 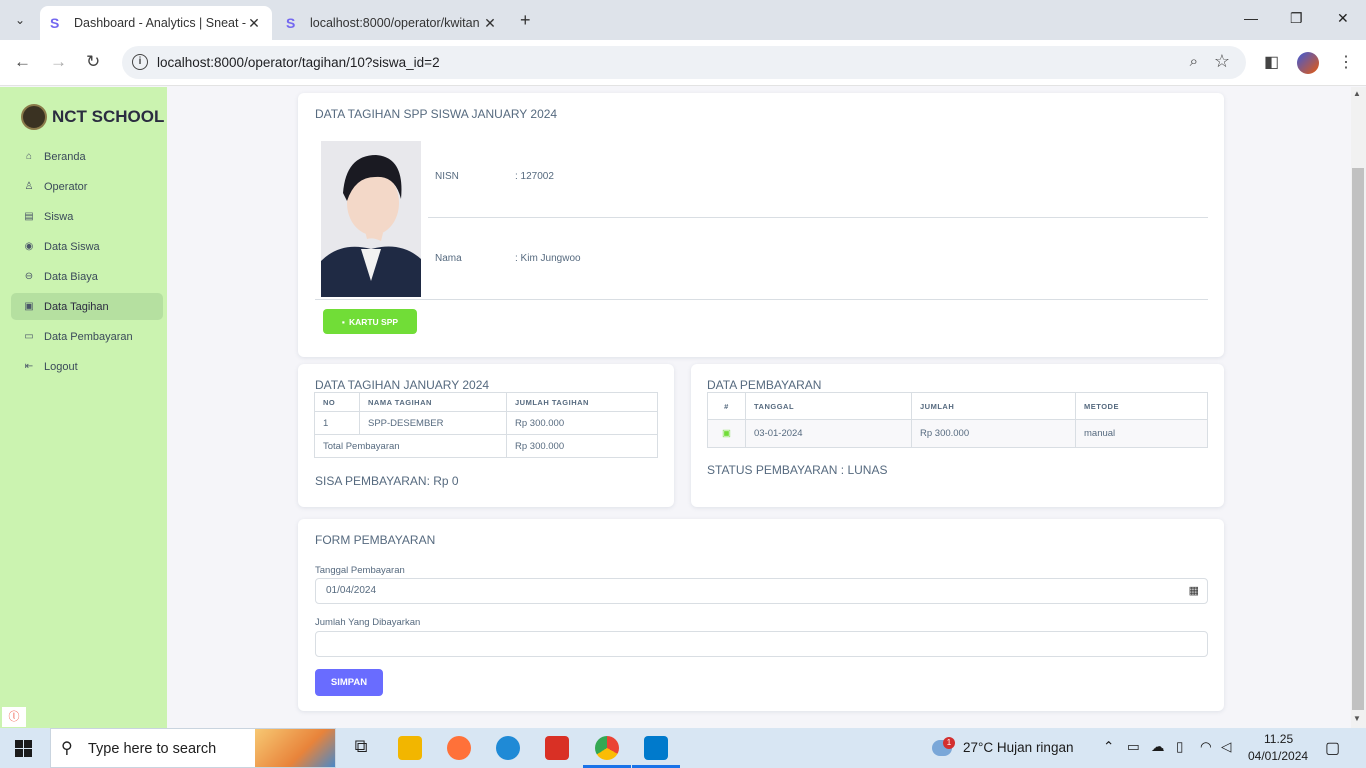 I want to click on pembayaran-title: DATA PEMBAYARAN, so click(x=764, y=385).